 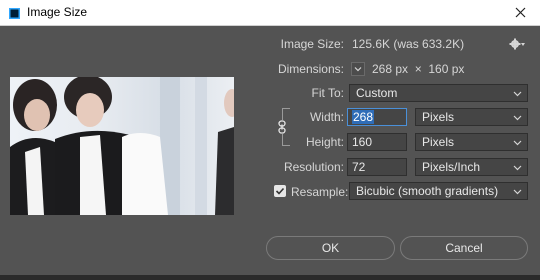 I want to click on cancel-button-label: Cancel, so click(x=464, y=248).